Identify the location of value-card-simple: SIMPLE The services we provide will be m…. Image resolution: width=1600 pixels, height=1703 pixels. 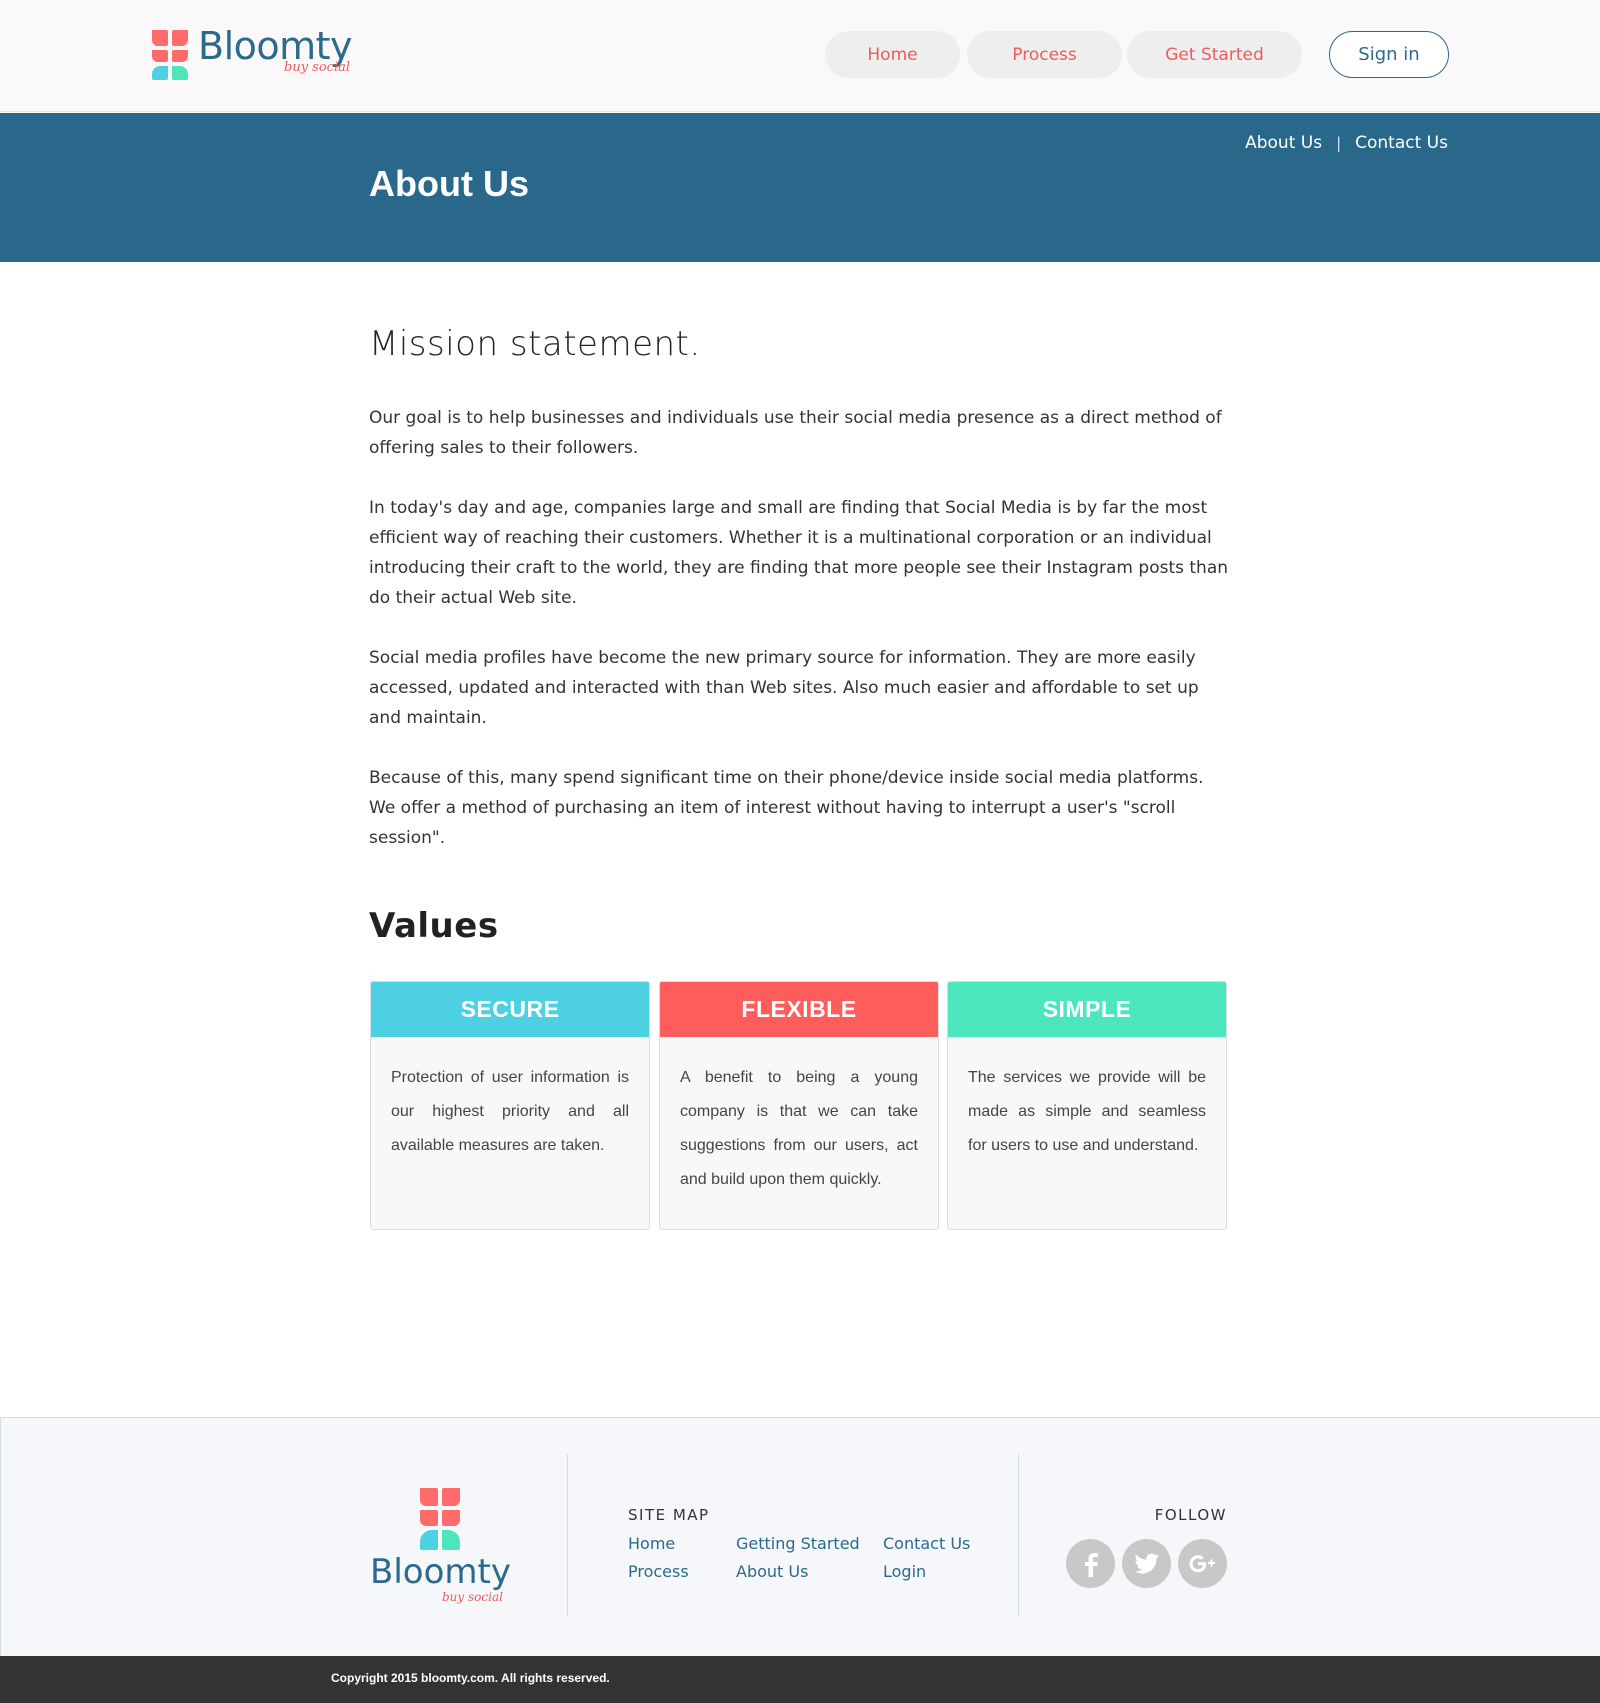
(1087, 1105).